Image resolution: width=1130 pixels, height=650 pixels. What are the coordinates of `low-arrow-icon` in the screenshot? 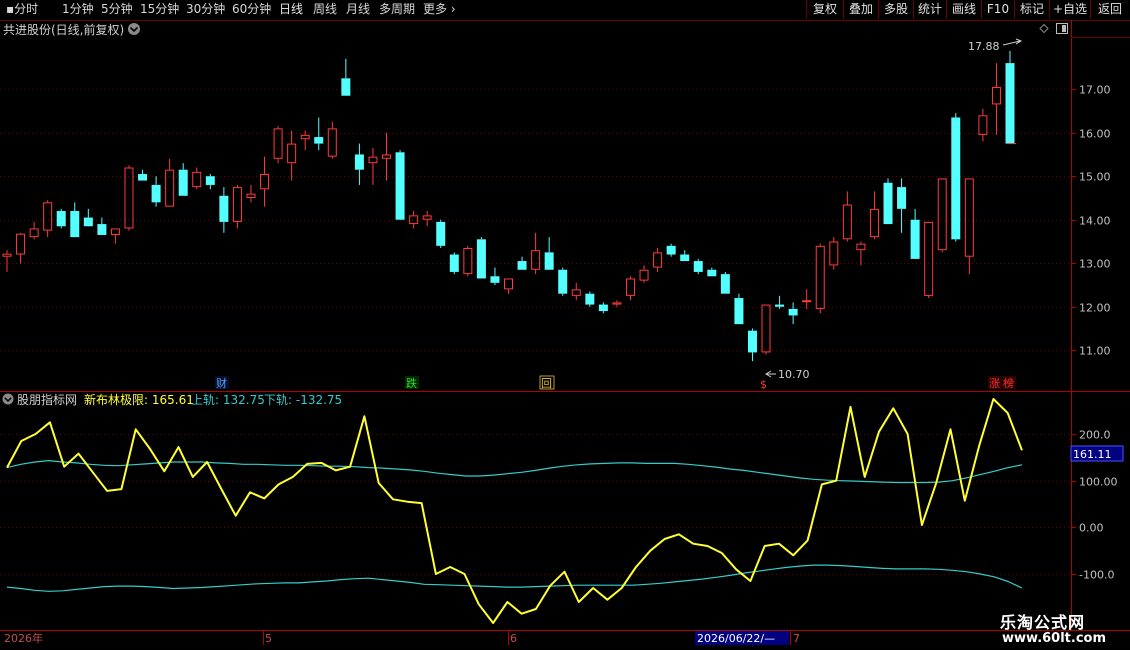 It's located at (770, 374).